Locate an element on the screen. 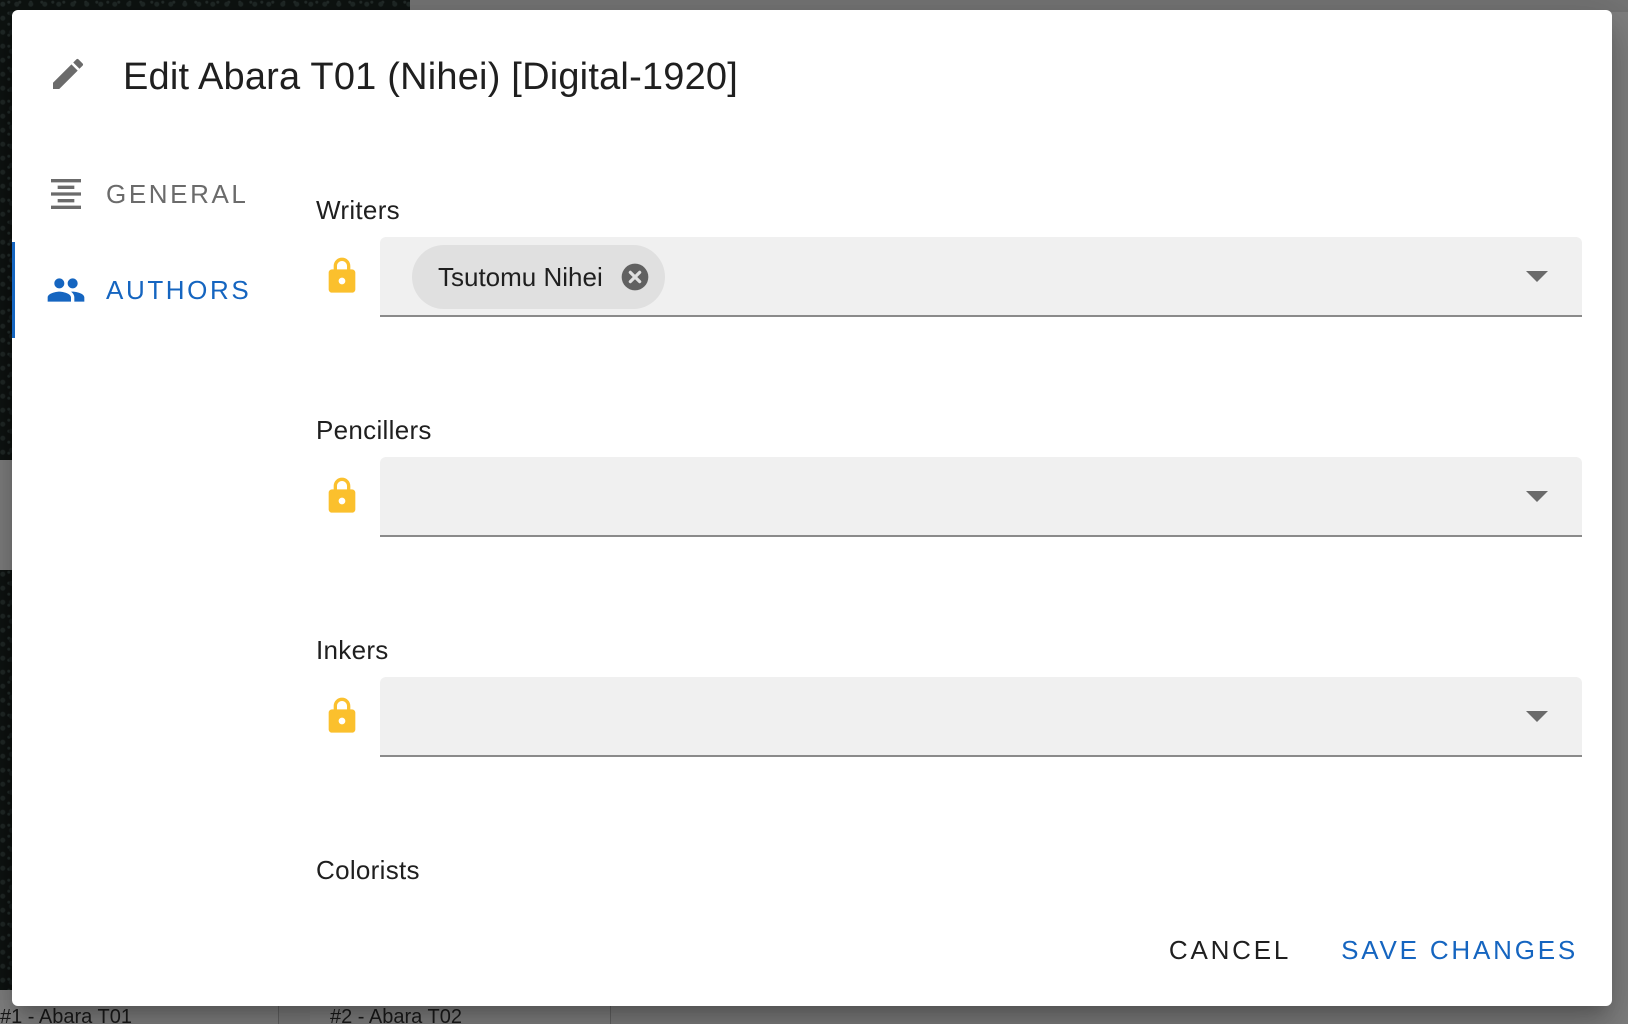 The height and width of the screenshot is (1024, 1628). writers-label: Writers is located at coordinates (358, 210).